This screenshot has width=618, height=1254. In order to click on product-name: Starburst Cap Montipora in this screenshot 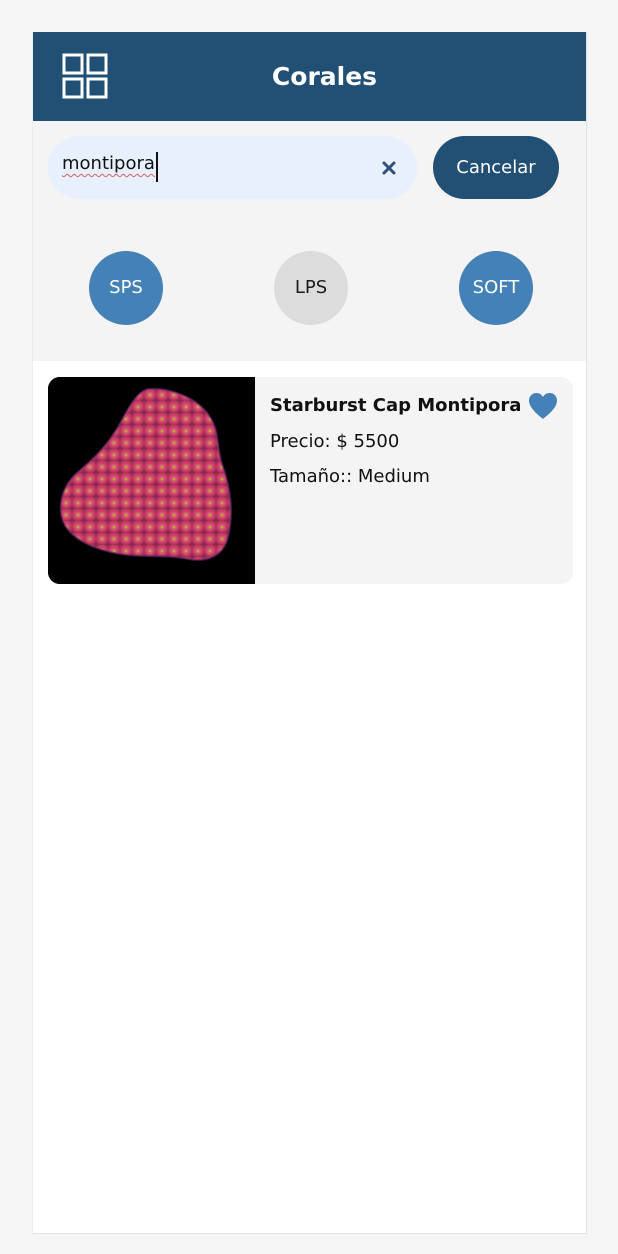, I will do `click(396, 405)`.